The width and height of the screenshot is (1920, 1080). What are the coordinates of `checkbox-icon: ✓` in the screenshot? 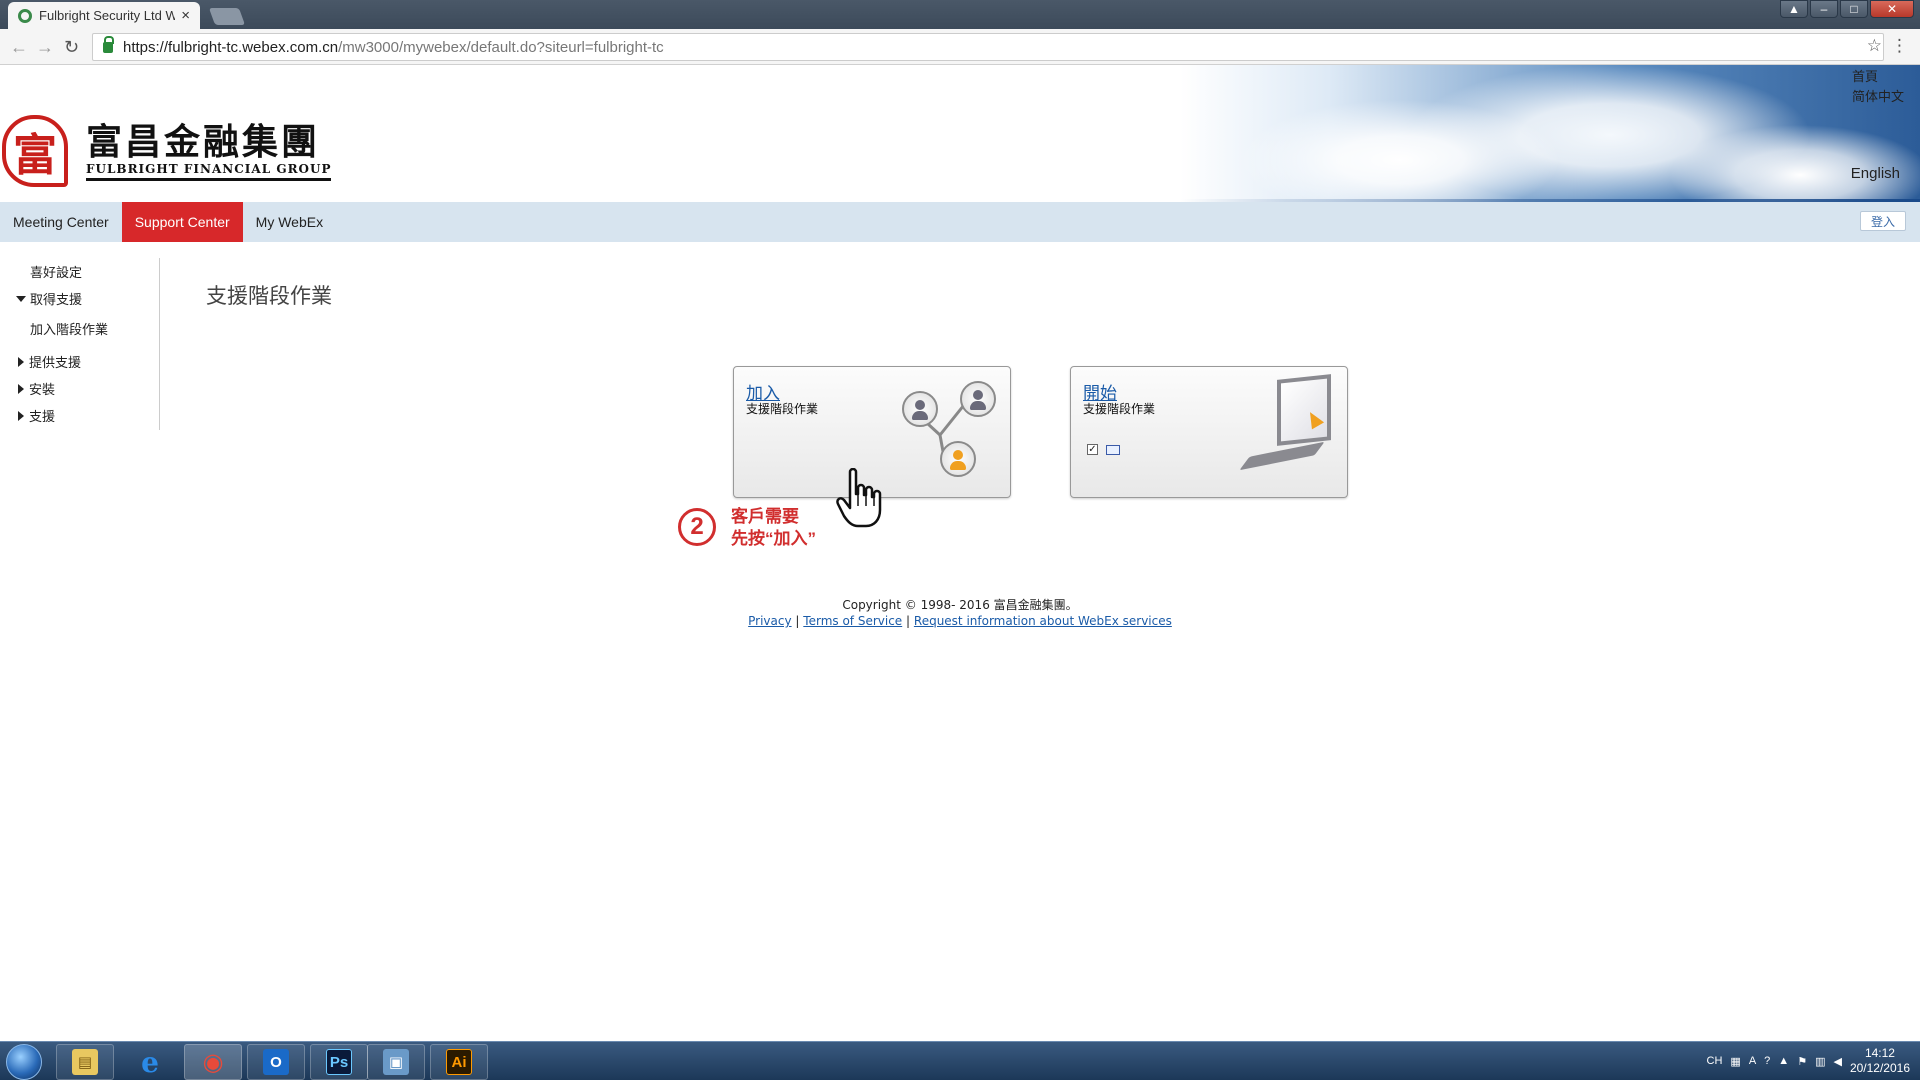 It's located at (1092, 449).